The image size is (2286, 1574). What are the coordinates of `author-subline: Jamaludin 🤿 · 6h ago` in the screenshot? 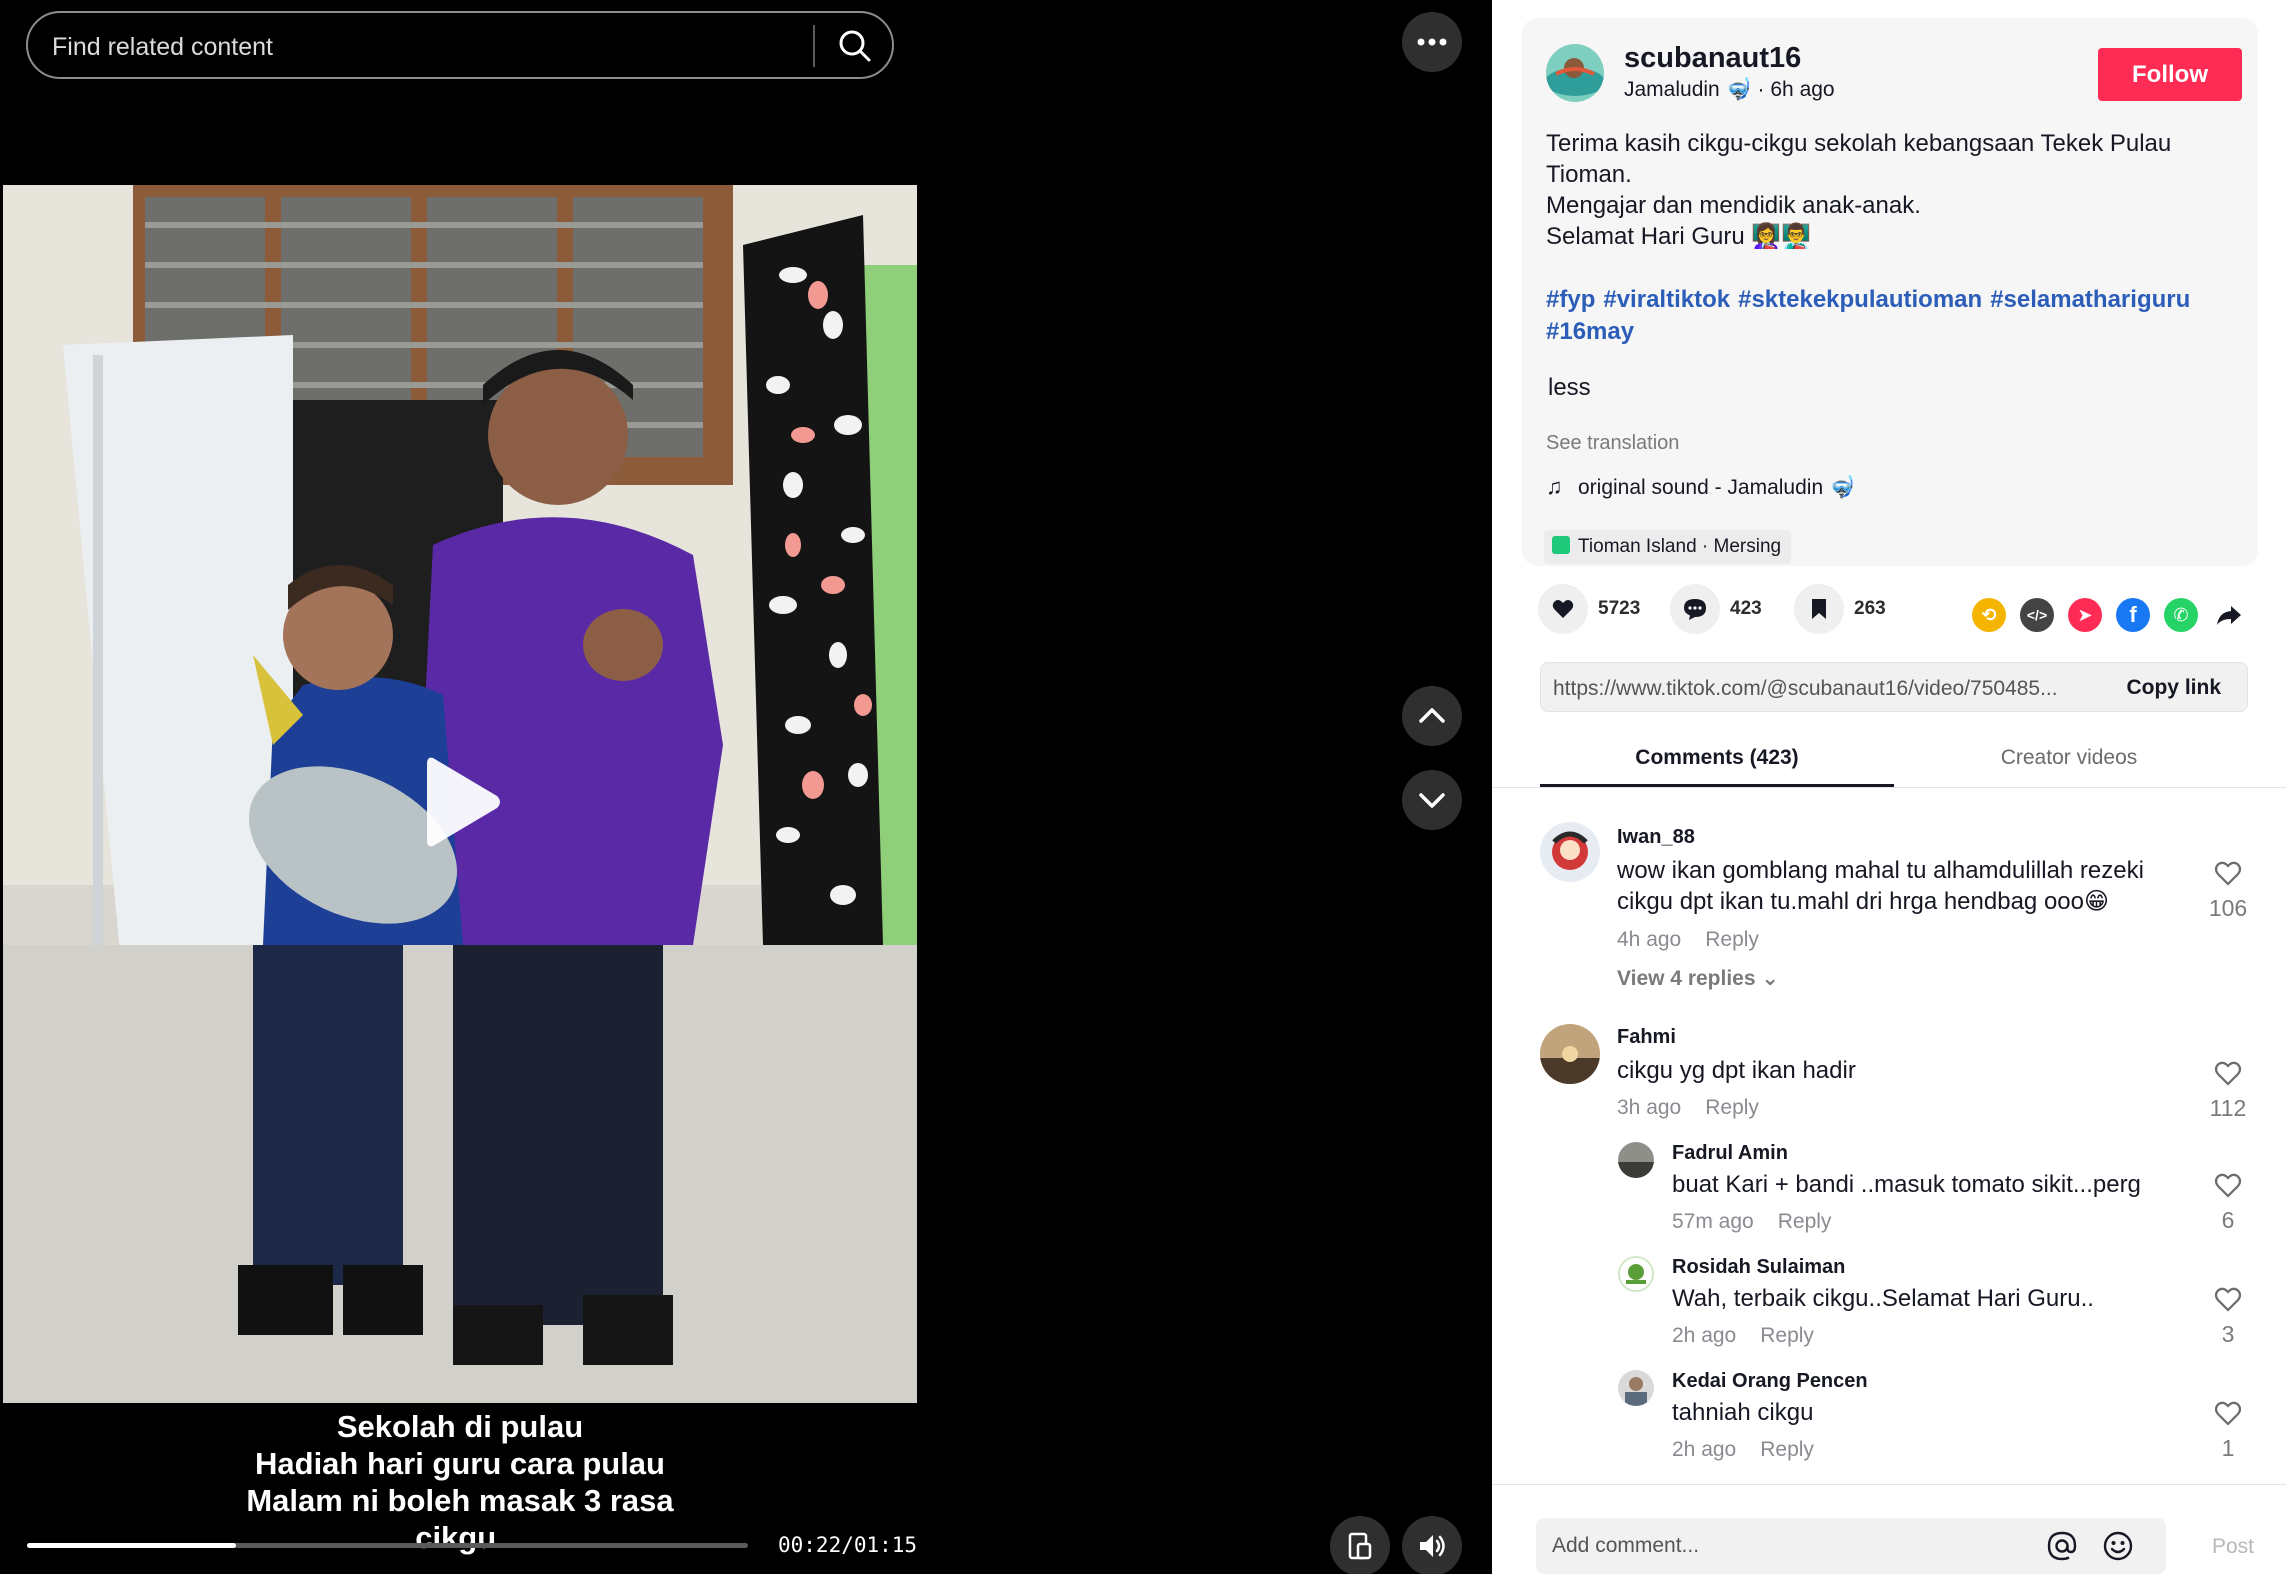 It's located at (1729, 89).